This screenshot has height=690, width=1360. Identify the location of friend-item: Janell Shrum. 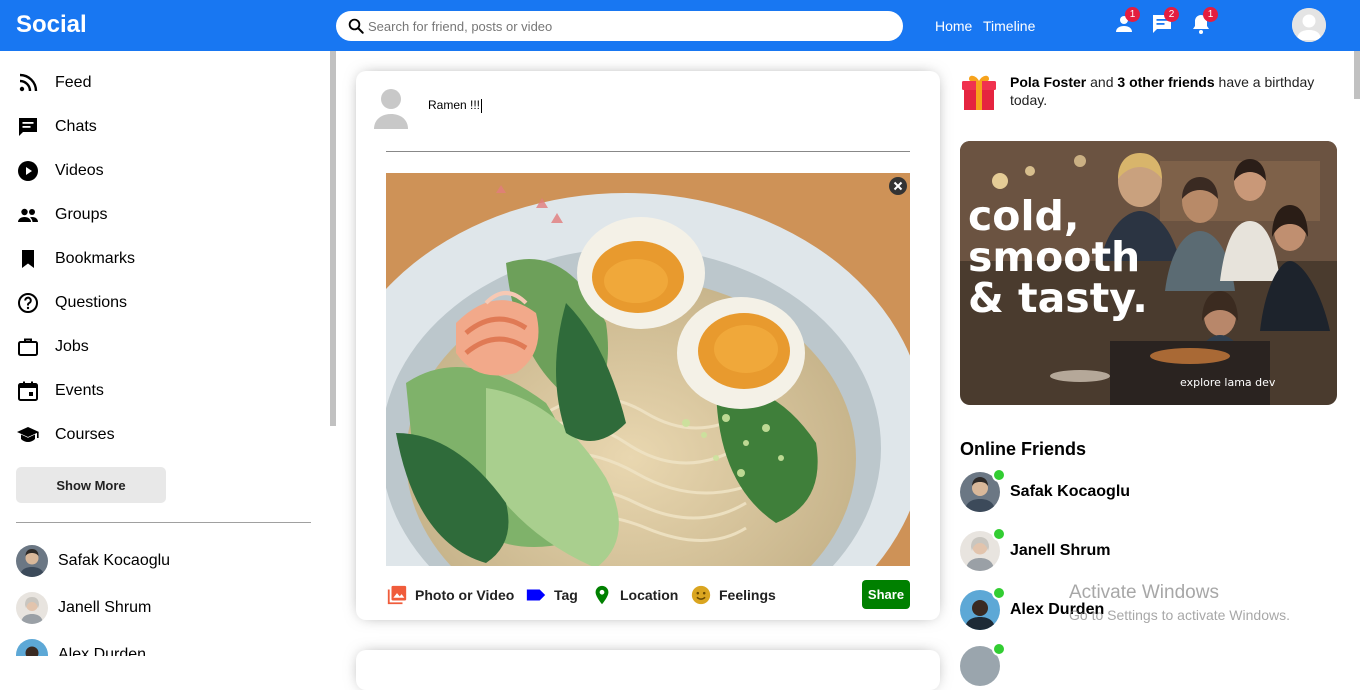
(83, 608).